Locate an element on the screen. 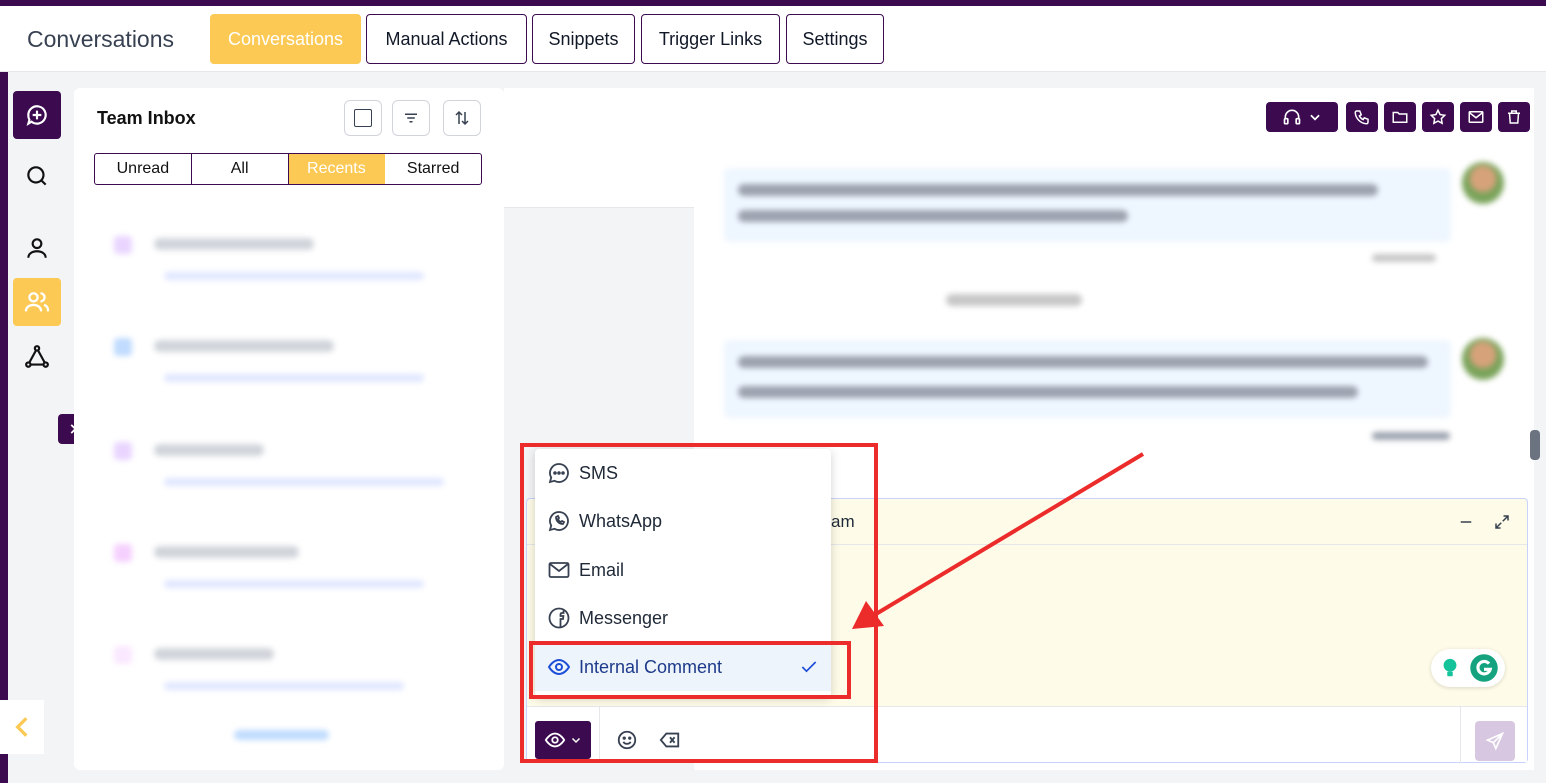  contact-button is located at coordinates (37, 248).